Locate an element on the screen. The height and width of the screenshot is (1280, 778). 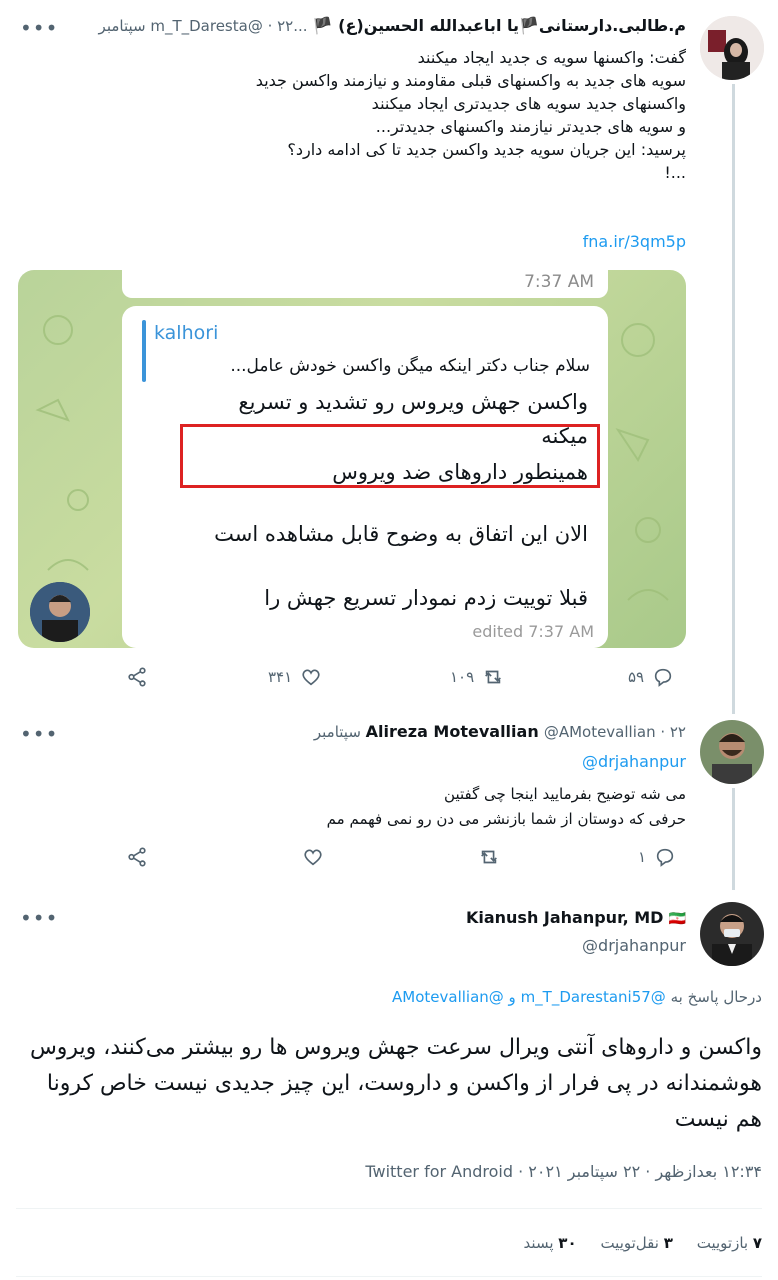
stat-likes: ۳۰ پسند is located at coordinates (550, 1243).